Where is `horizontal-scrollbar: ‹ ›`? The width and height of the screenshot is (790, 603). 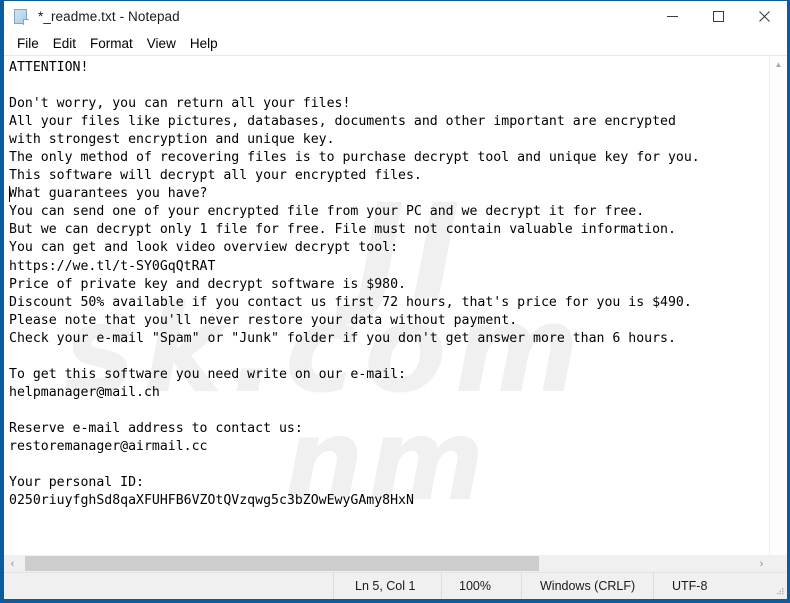
horizontal-scrollbar: ‹ › is located at coordinates (387, 563).